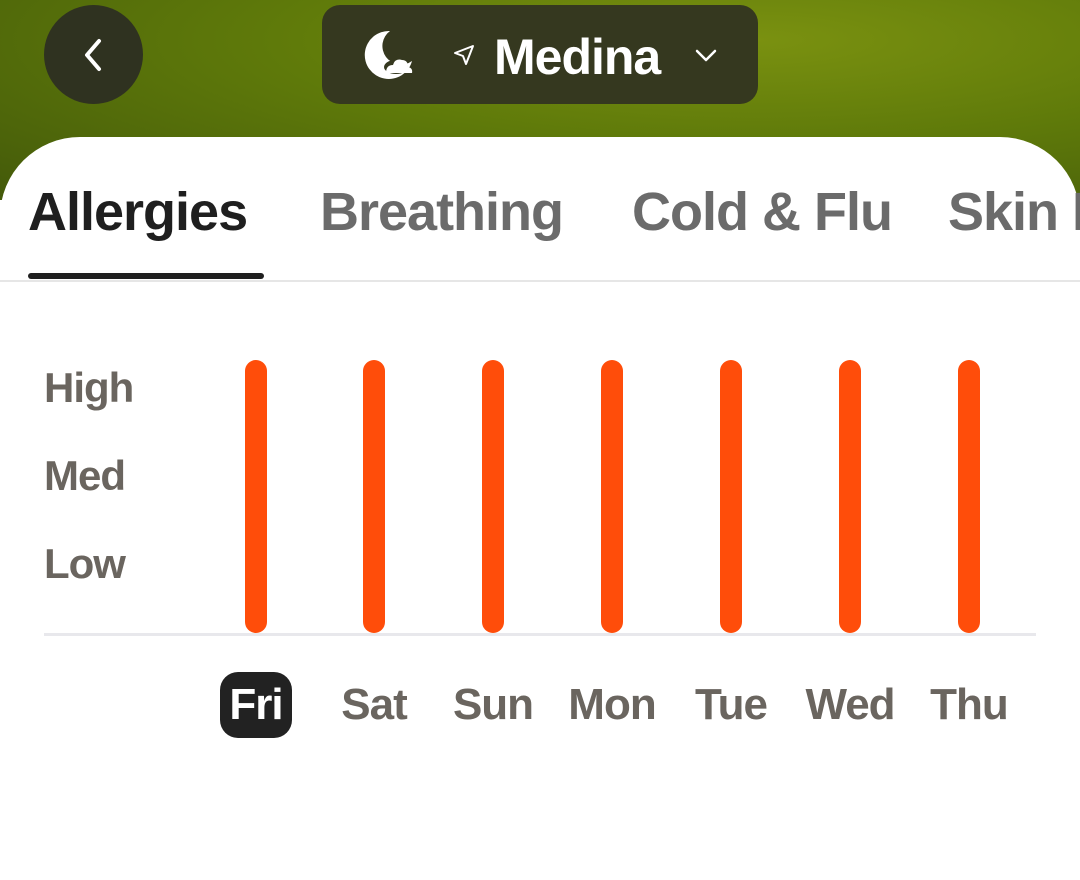 This screenshot has width=1080, height=880. I want to click on y-axis-label-low: Low, so click(85, 563).